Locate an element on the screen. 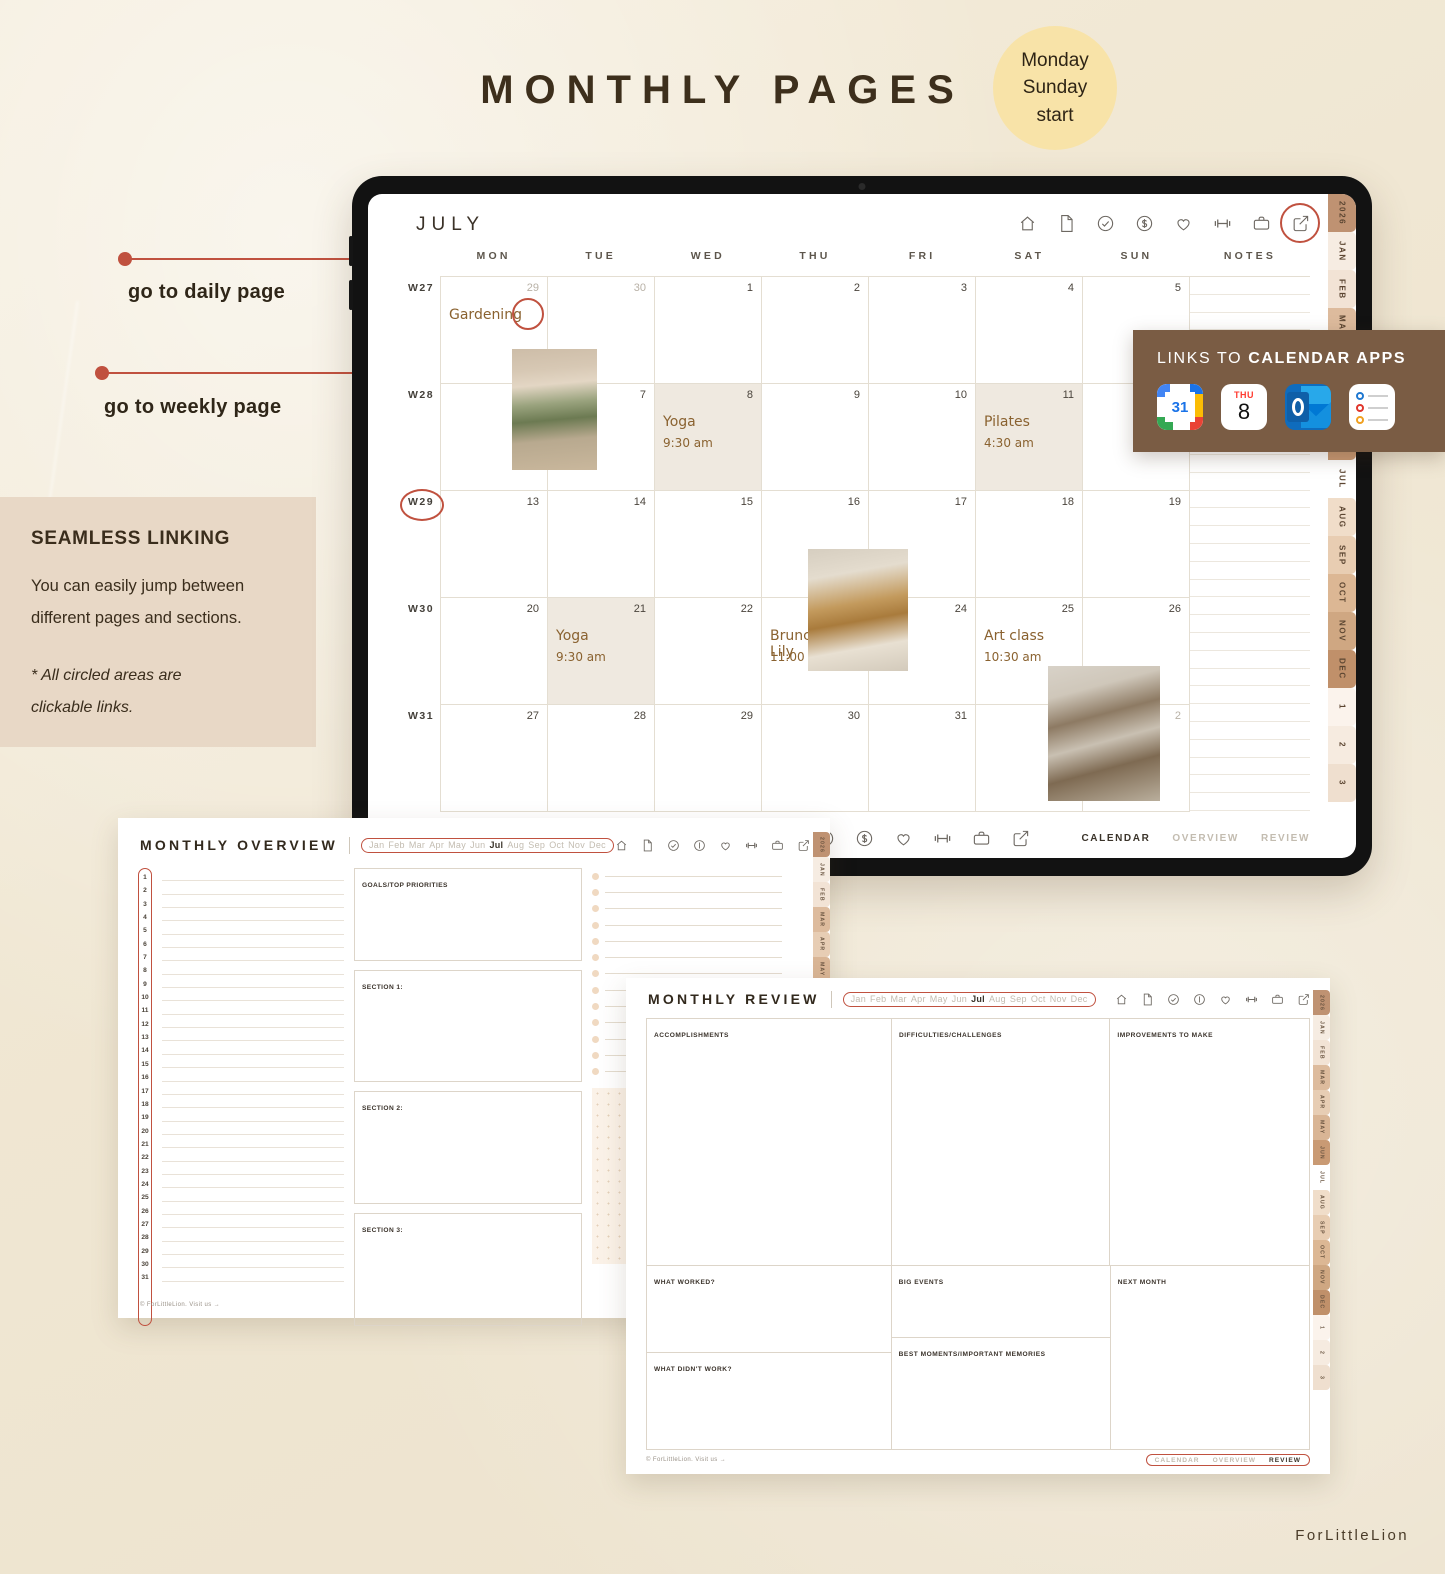 Image resolution: width=1445 pixels, height=1574 pixels. calendar-day-cell: 21 Yoga 9:30 am is located at coordinates (601, 651).